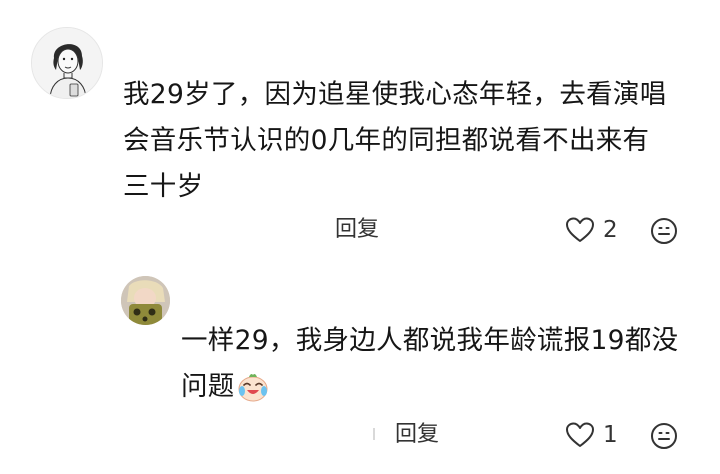  I want to click on comment-text-line: 会音乐节认识的0几年的同担都说看不出来有, so click(386, 140).